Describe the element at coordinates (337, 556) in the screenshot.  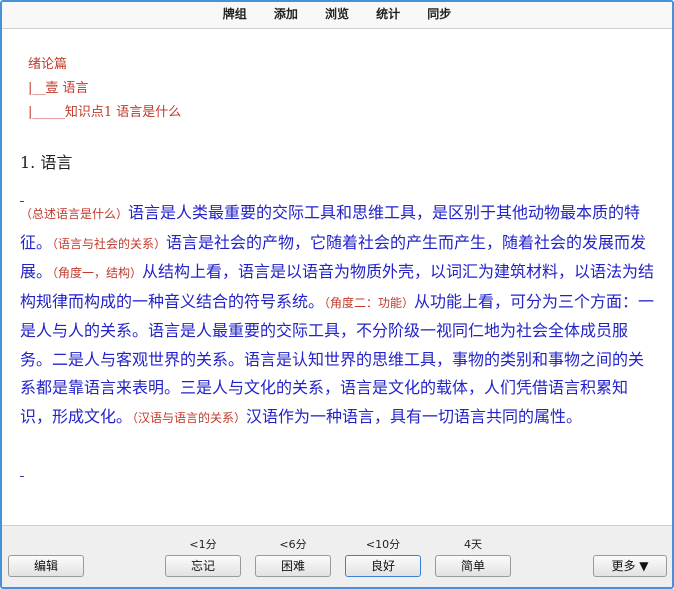
I see `review-bottom-bar: 编辑 <1分 <6分 <10分 4天 忘记 困难 良好 简单 更多 ▼` at that location.